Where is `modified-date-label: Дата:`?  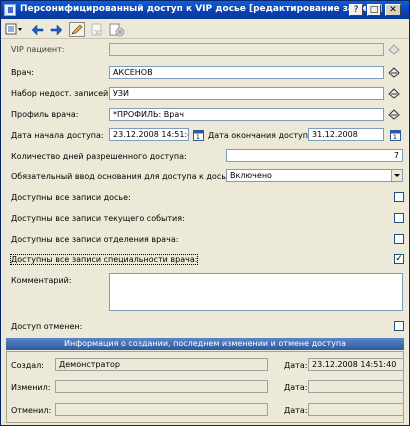
modified-date-label: Дата: is located at coordinates (296, 387).